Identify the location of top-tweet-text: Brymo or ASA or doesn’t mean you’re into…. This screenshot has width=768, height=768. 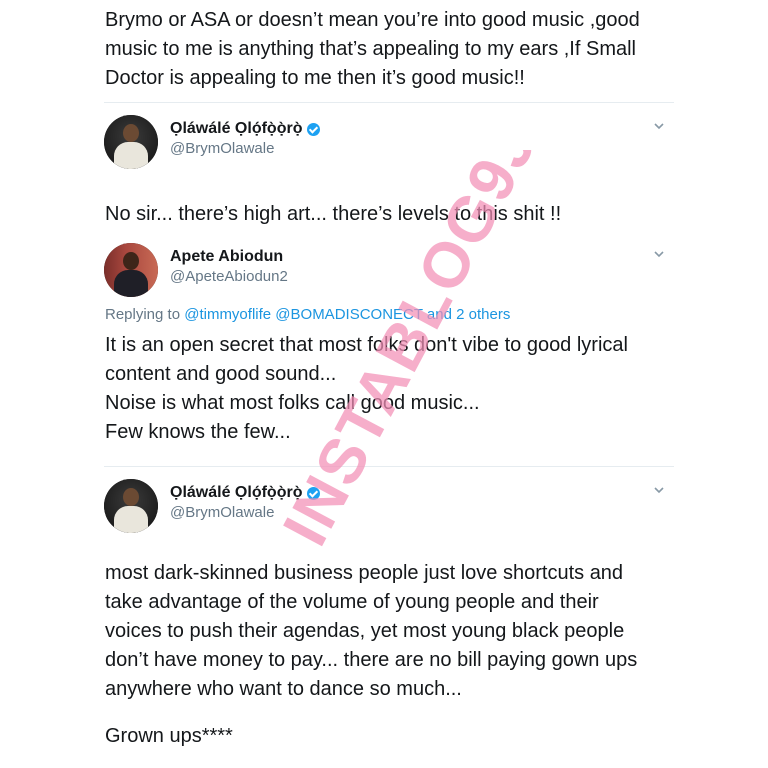
(392, 49).